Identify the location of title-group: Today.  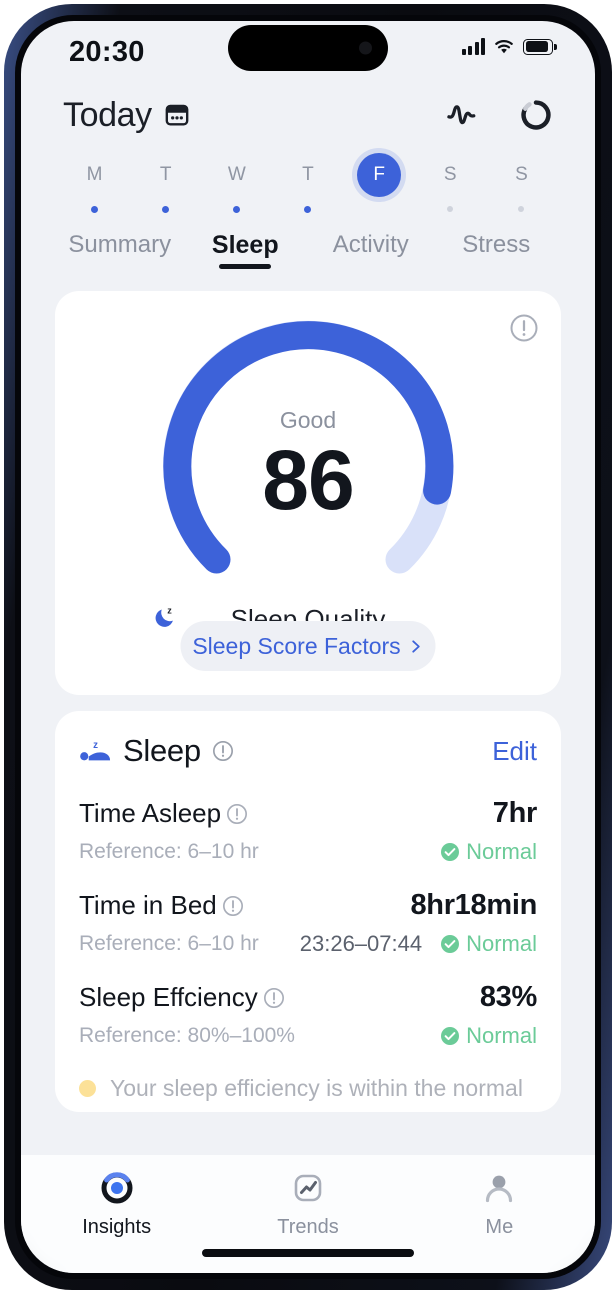
(126, 115).